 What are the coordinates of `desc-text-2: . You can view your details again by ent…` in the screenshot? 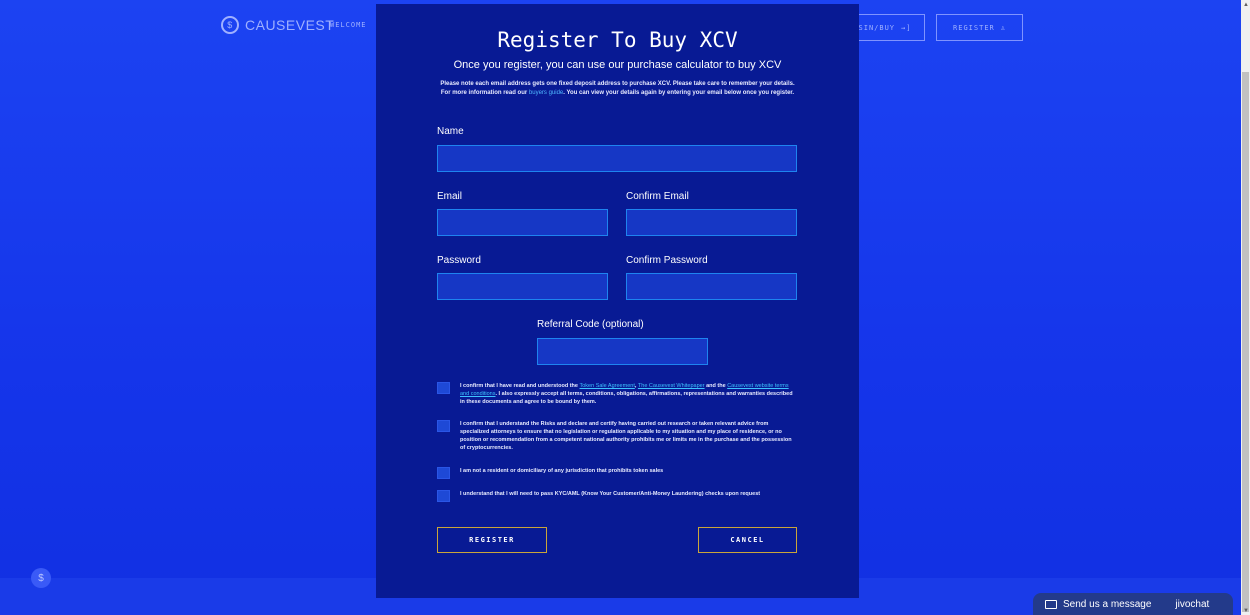 It's located at (679, 93).